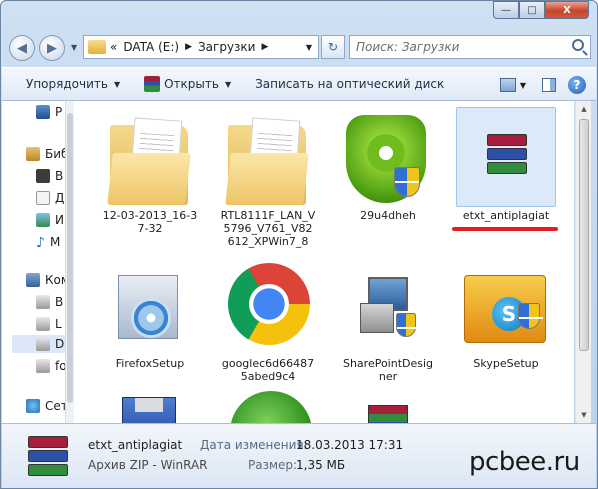 This screenshot has height=489, width=598. Describe the element at coordinates (227, 47) in the screenshot. I see `breadcrumb-folder: Загрузки` at that location.